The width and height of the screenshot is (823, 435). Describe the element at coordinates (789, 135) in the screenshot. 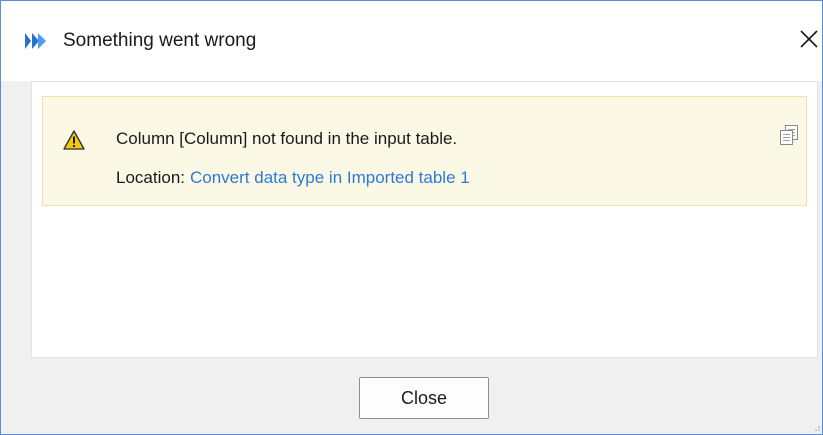

I see `copy-icon` at that location.